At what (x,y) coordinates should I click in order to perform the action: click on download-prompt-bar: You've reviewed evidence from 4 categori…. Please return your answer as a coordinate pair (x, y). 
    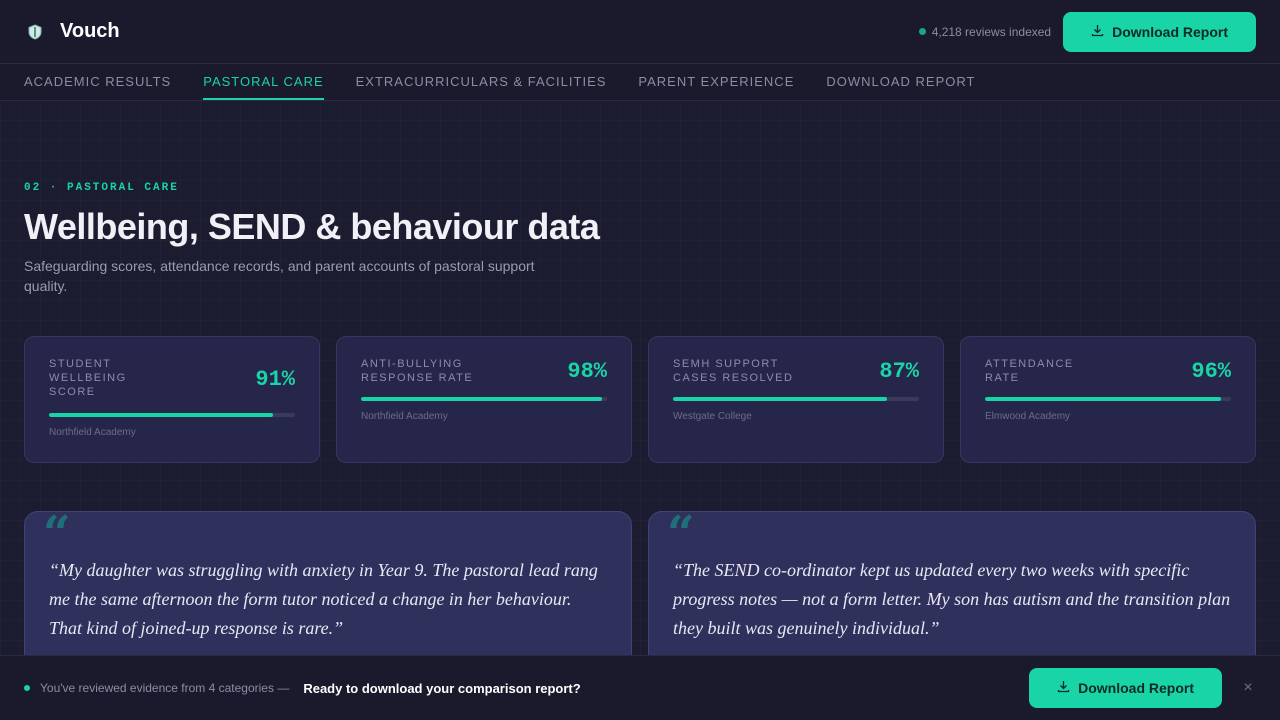
    Looking at the image, I should click on (640, 687).